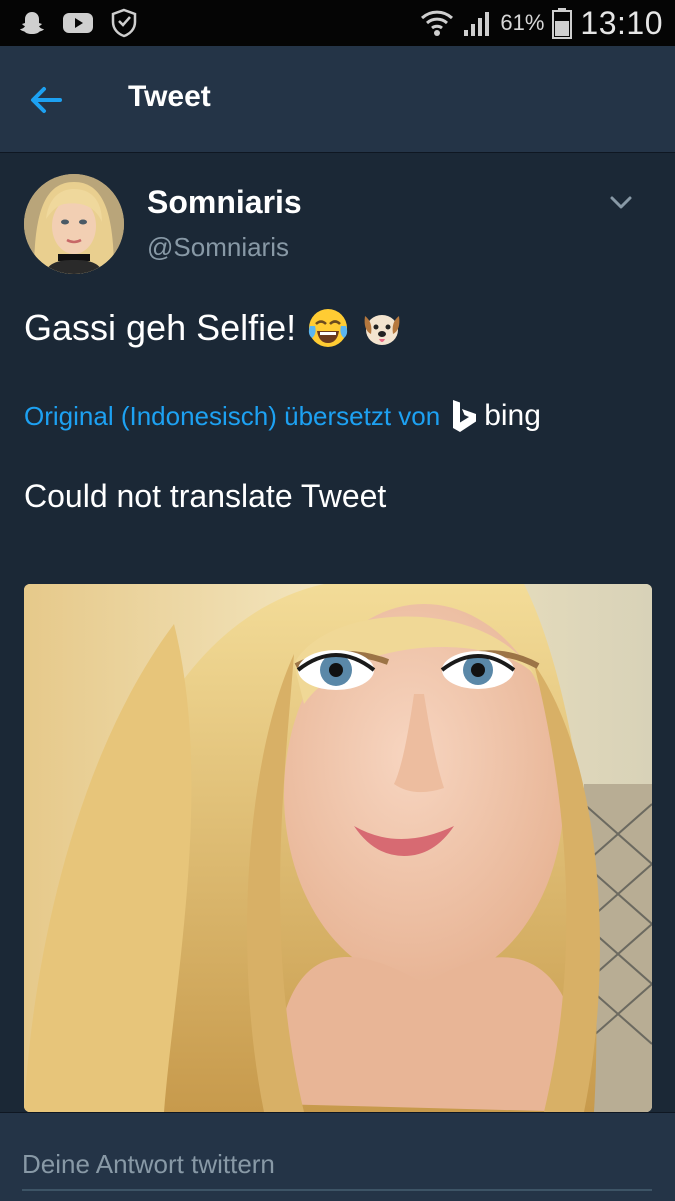  What do you see at coordinates (382, 330) in the screenshot?
I see `dog-face-icon` at bounding box center [382, 330].